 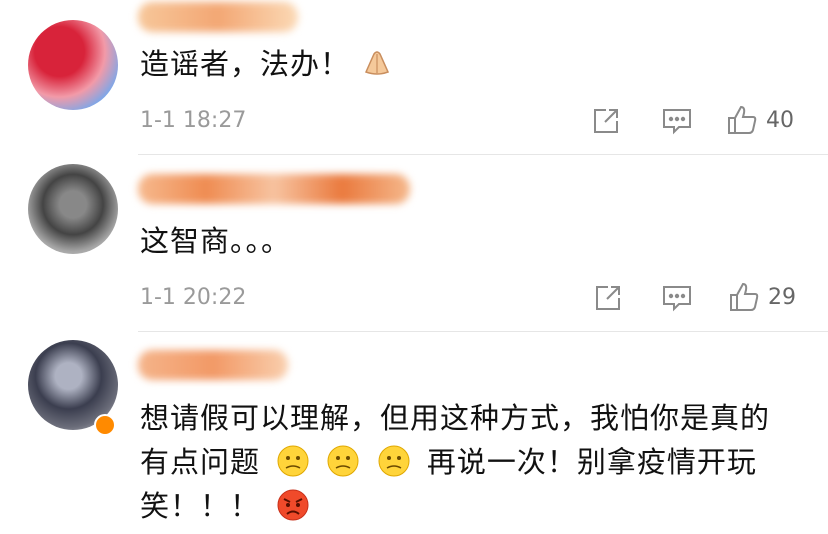 What do you see at coordinates (105, 425) in the screenshot?
I see `verified-badge-icon` at bounding box center [105, 425].